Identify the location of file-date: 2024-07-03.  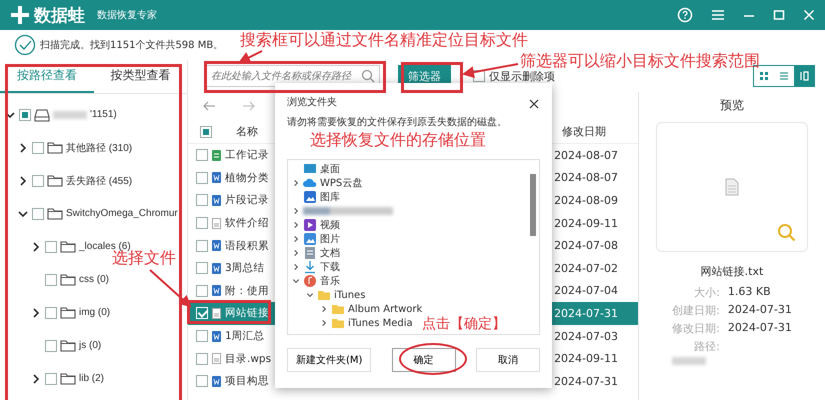
(586, 336).